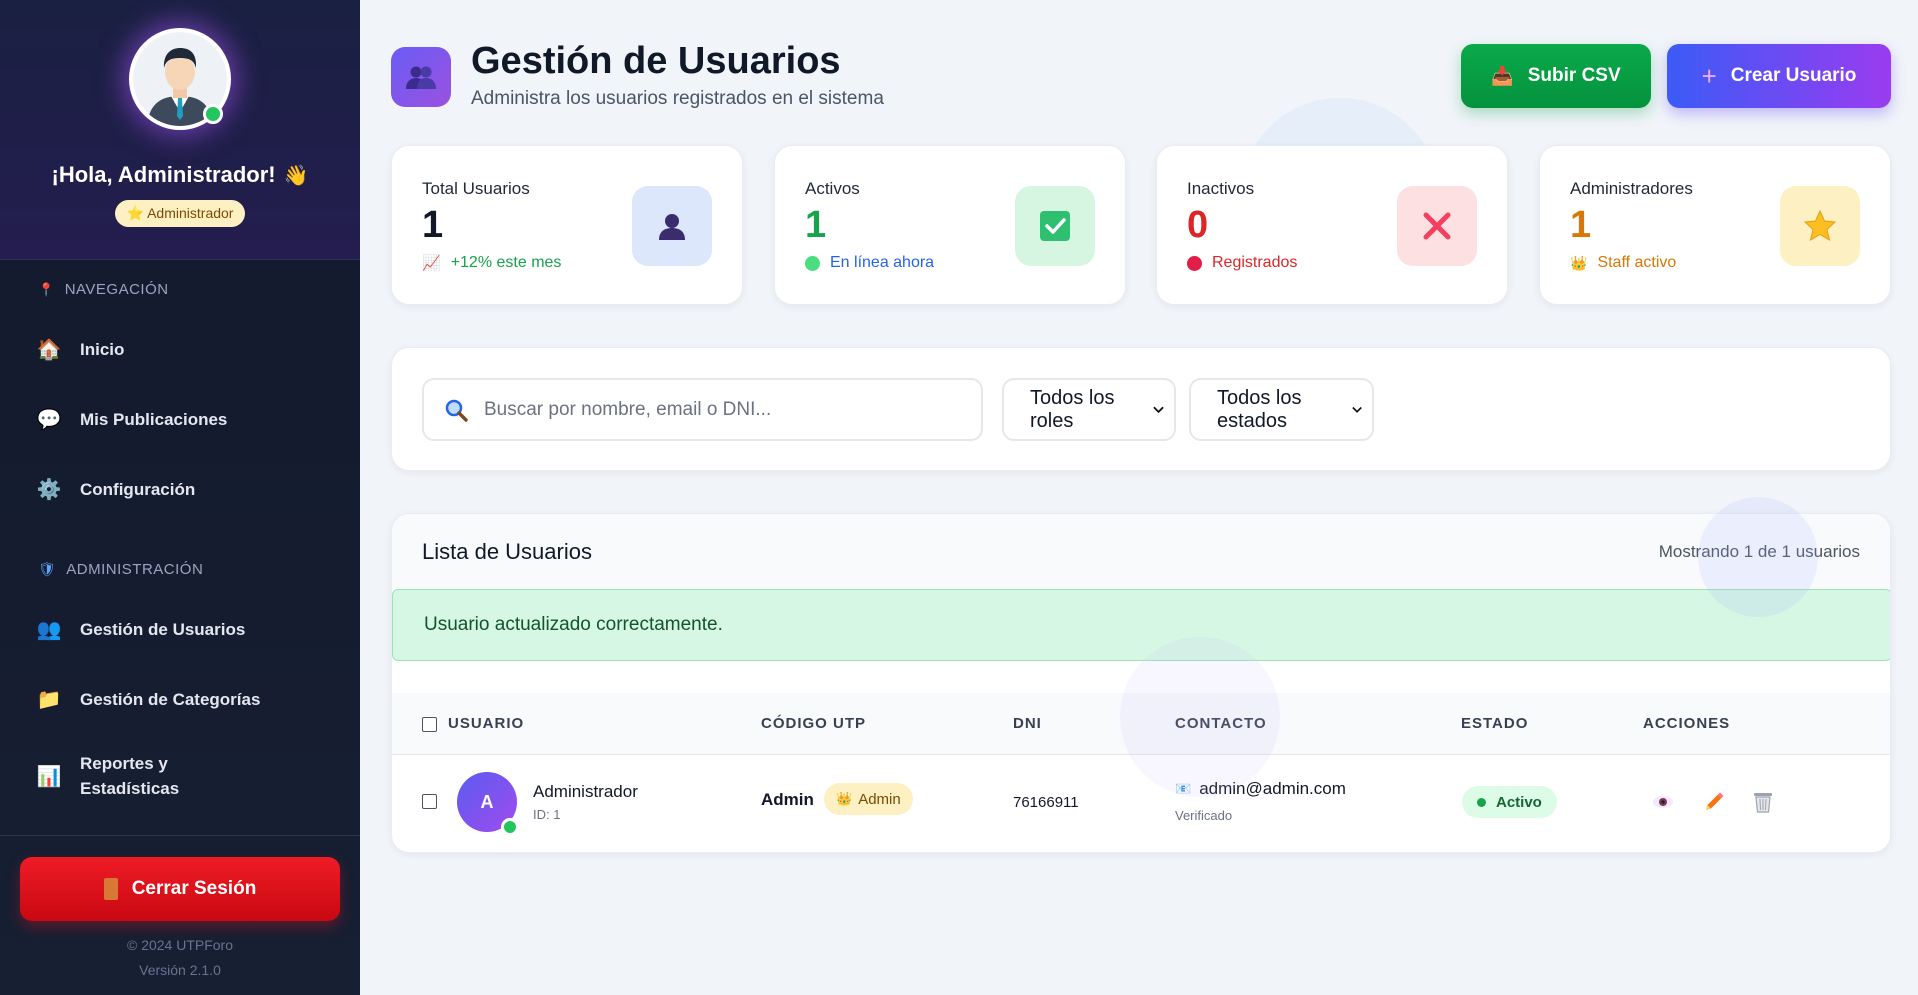 Image resolution: width=1918 pixels, height=995 pixels. What do you see at coordinates (1574, 75) in the screenshot?
I see `upload-csv-label: Subir CSV` at bounding box center [1574, 75].